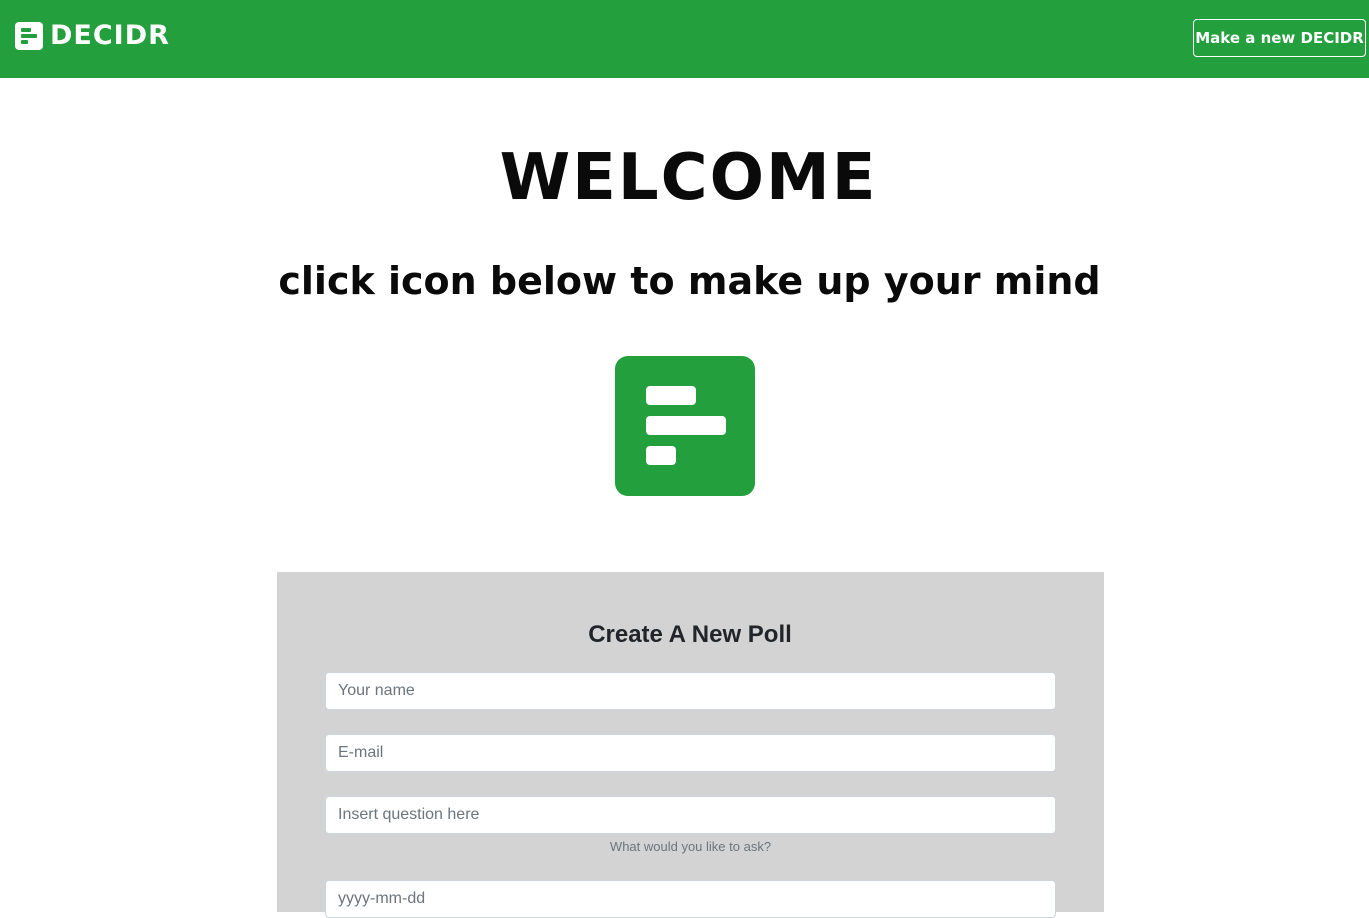  Describe the element at coordinates (661, 455) in the screenshot. I see `poll-icon-bar-small` at that location.